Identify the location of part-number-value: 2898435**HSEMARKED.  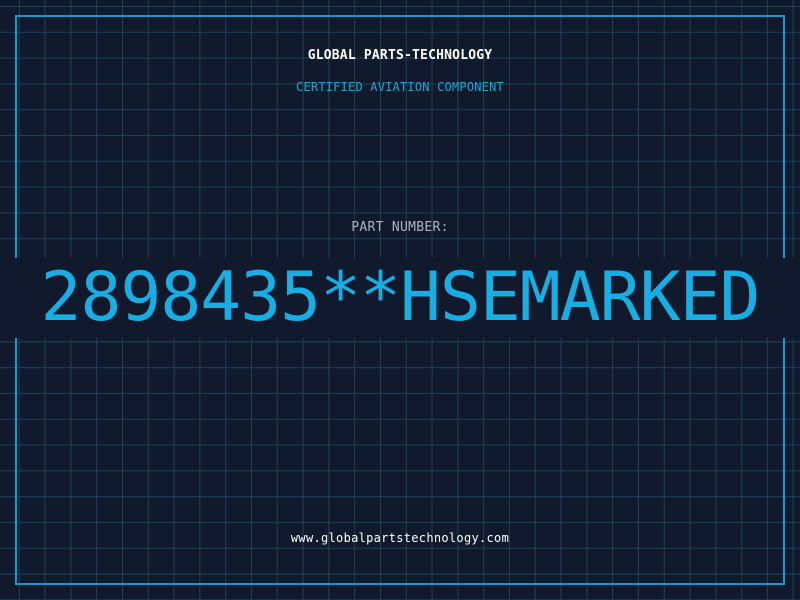
(400, 297).